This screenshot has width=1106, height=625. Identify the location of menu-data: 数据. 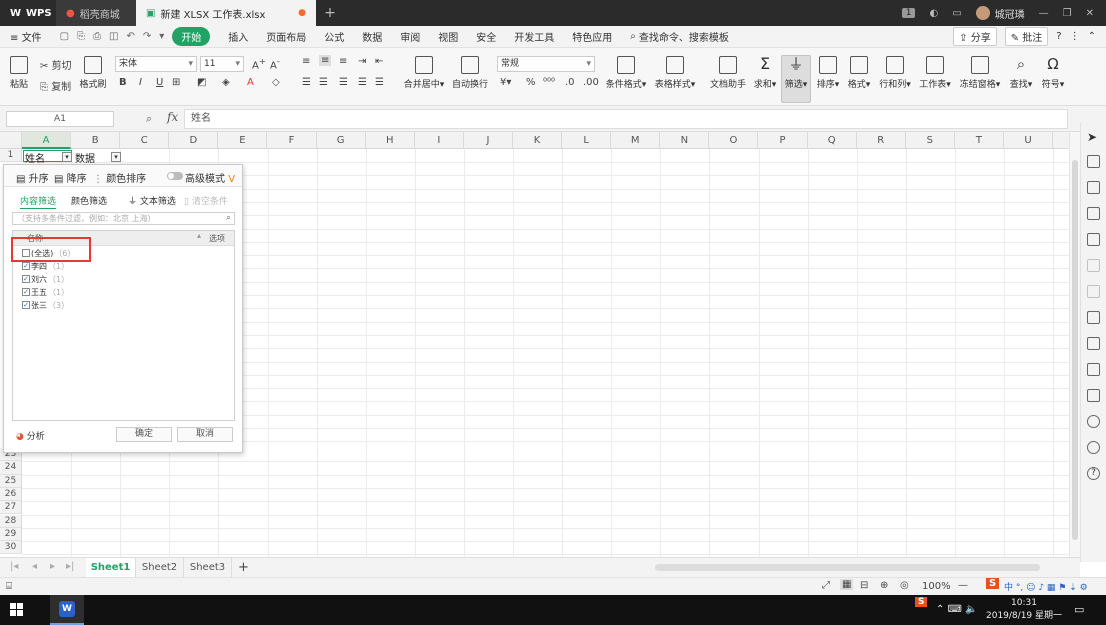
(372, 36).